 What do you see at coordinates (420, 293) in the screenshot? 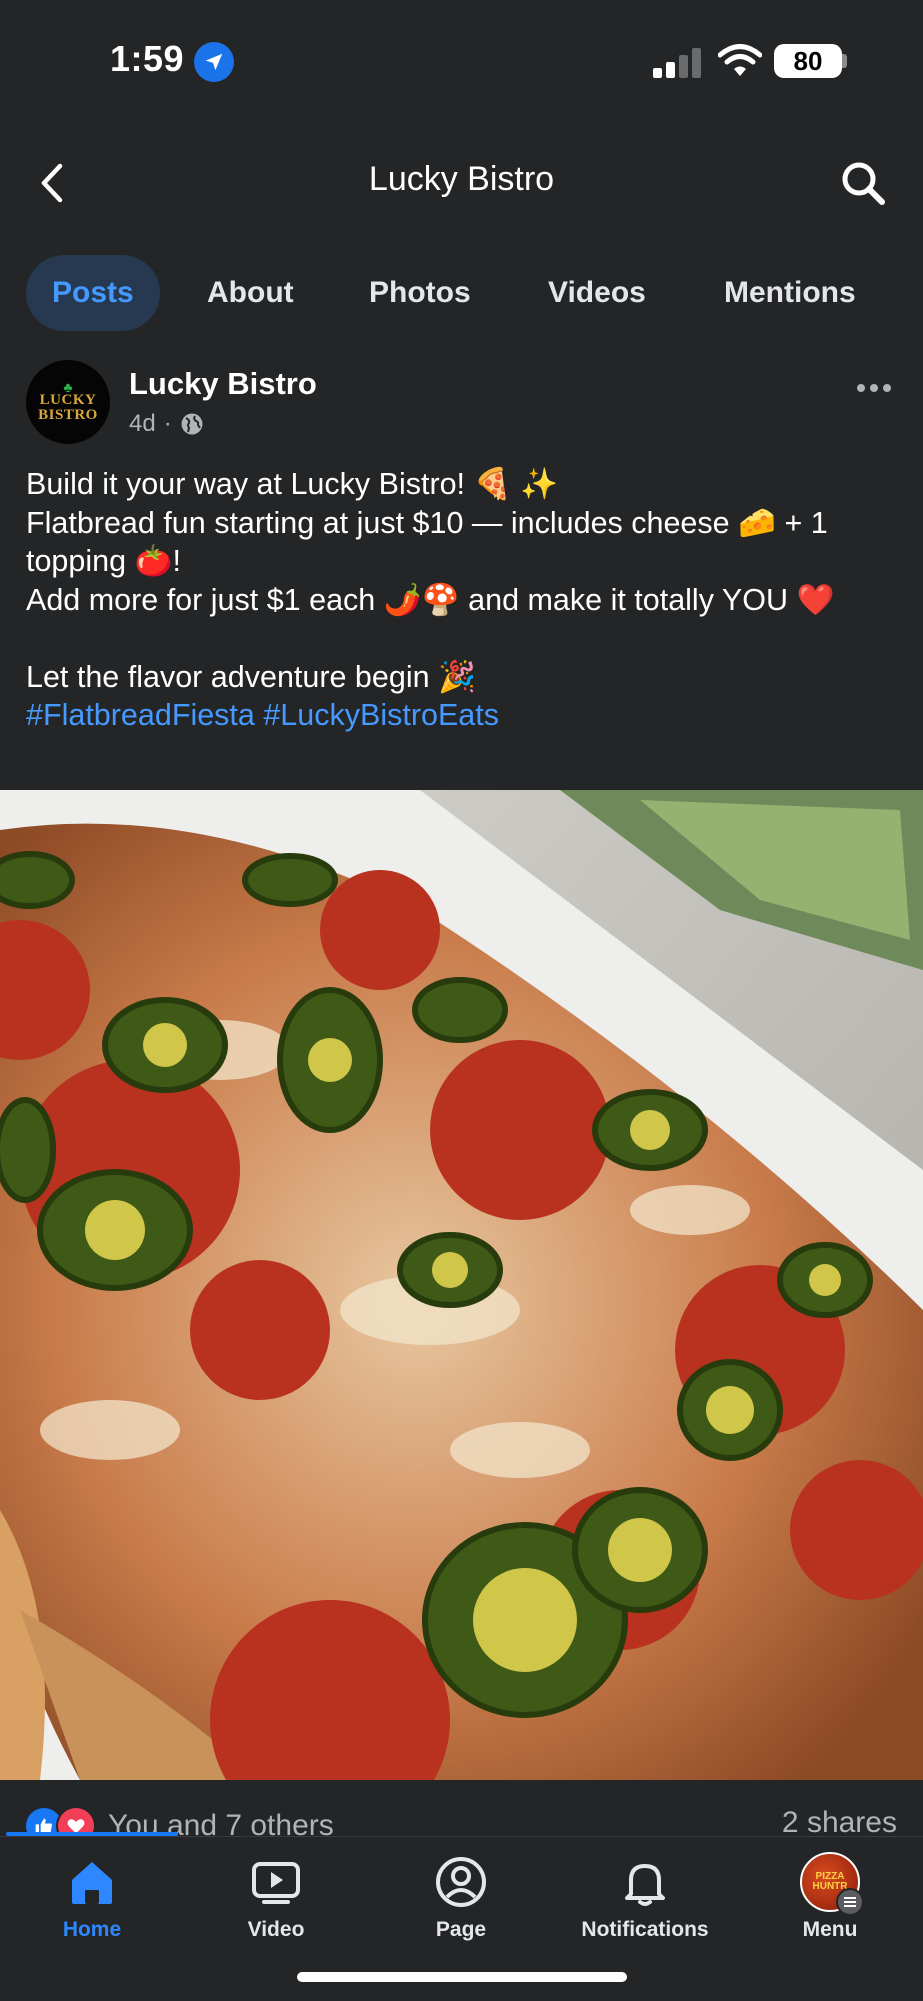
I see `tab-photos: Photos` at bounding box center [420, 293].